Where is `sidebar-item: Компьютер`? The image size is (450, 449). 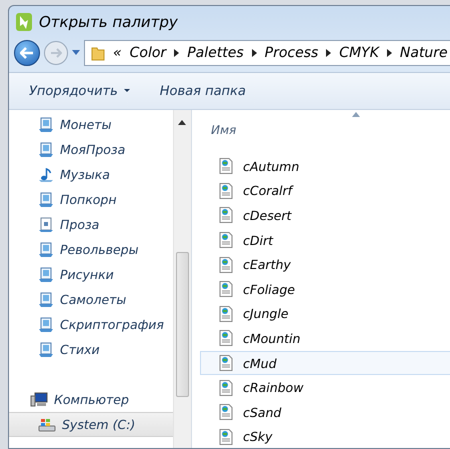
sidebar-item: Компьютер is located at coordinates (91, 399).